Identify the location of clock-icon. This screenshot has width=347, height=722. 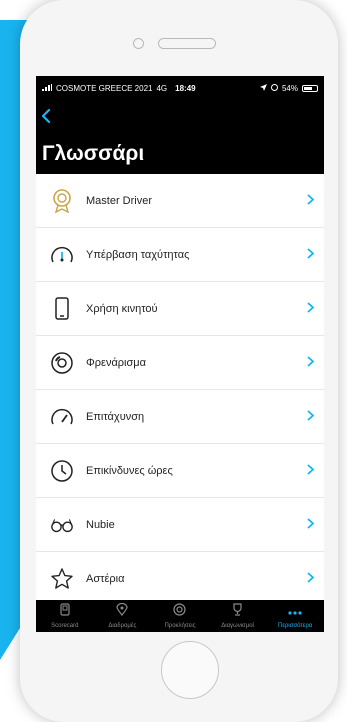
(62, 471).